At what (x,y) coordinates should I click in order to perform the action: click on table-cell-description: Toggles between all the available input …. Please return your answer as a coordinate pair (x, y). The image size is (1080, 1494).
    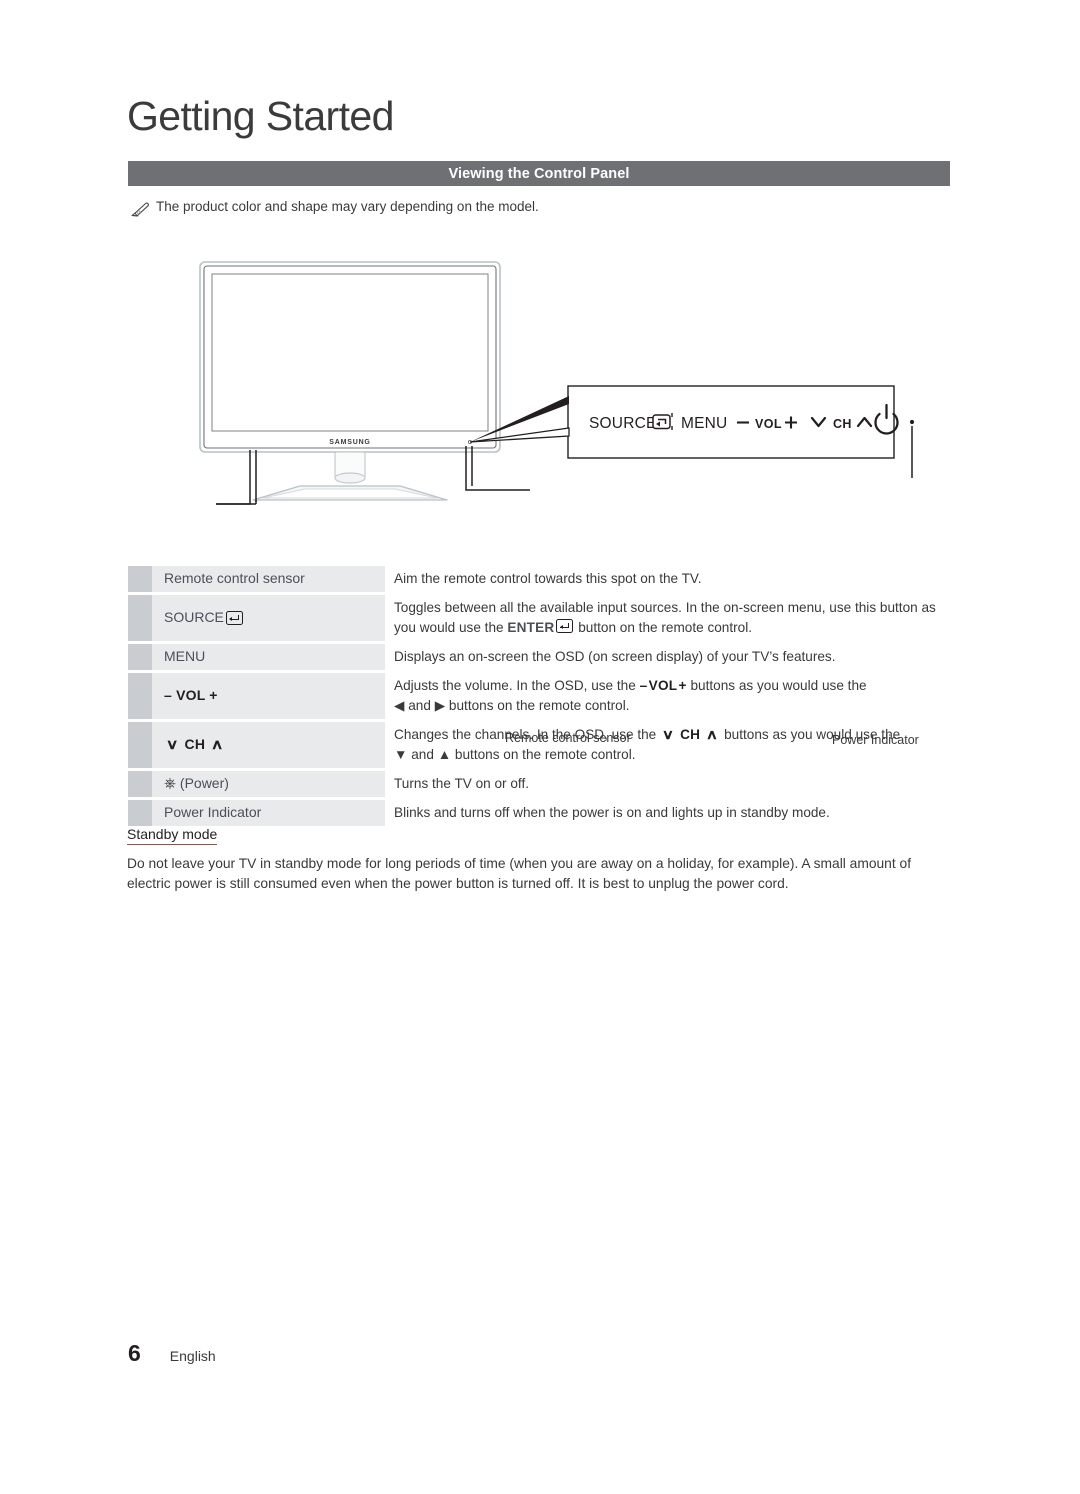
    Looking at the image, I should click on (665, 617).